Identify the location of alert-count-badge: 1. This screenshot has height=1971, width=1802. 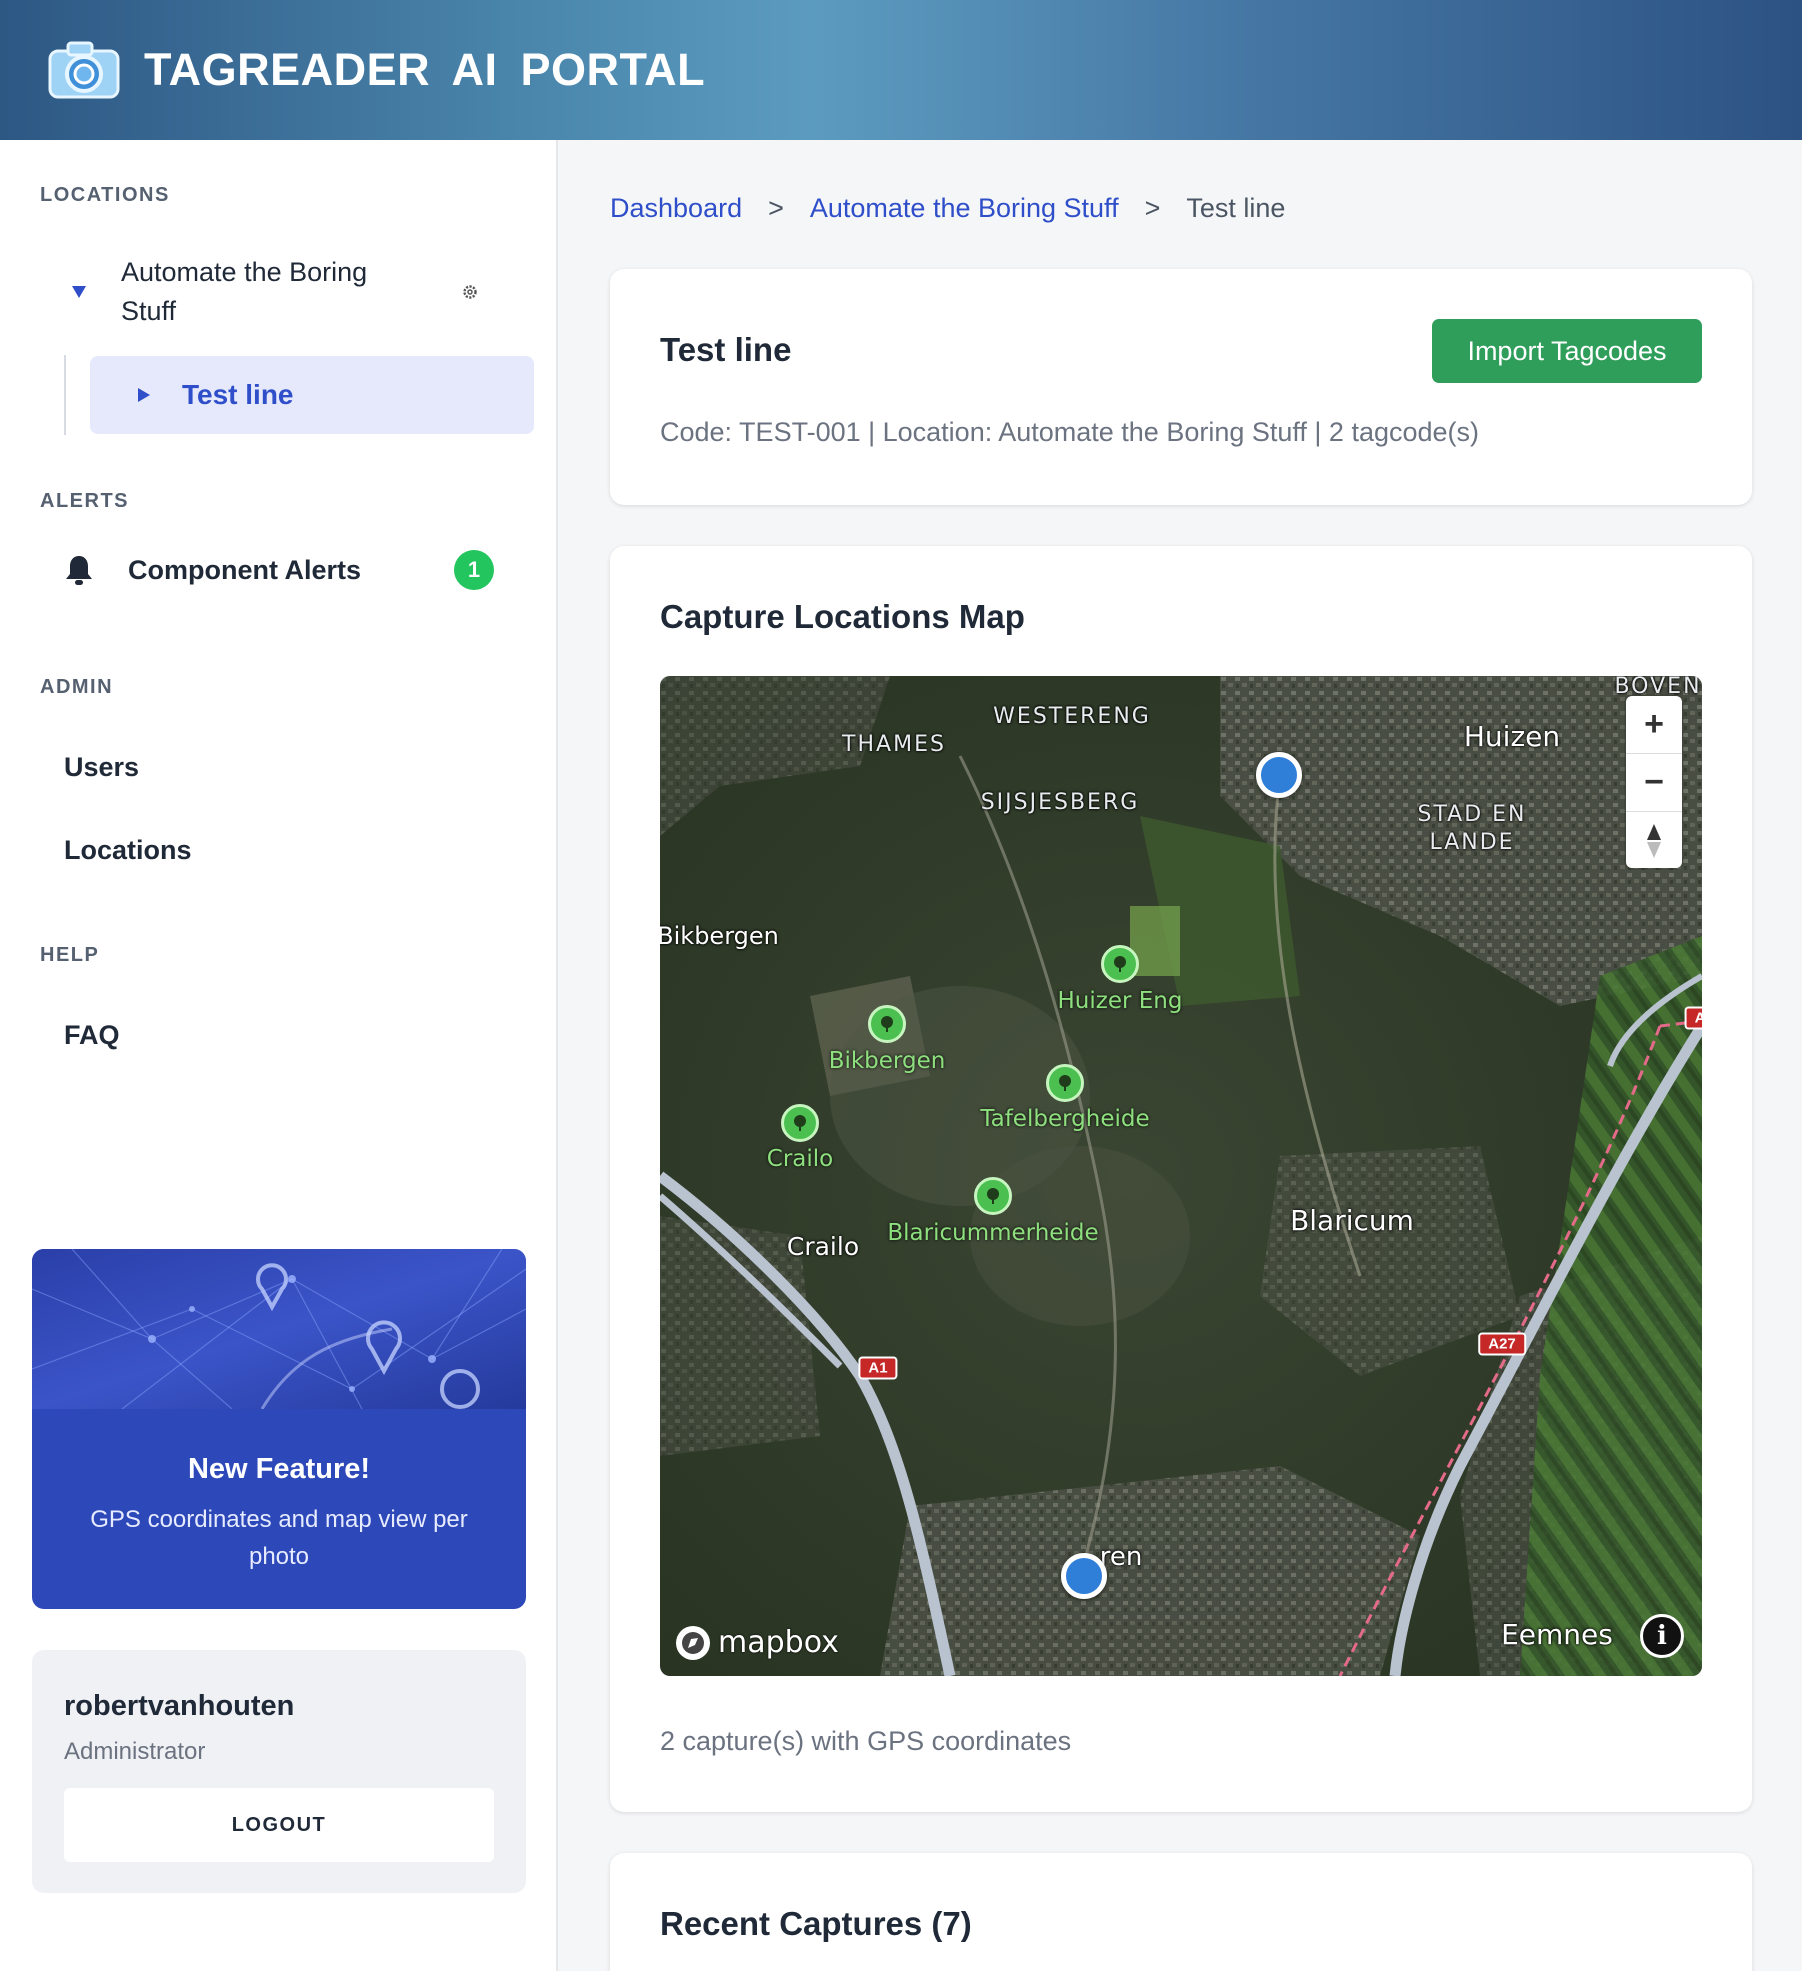
(474, 570).